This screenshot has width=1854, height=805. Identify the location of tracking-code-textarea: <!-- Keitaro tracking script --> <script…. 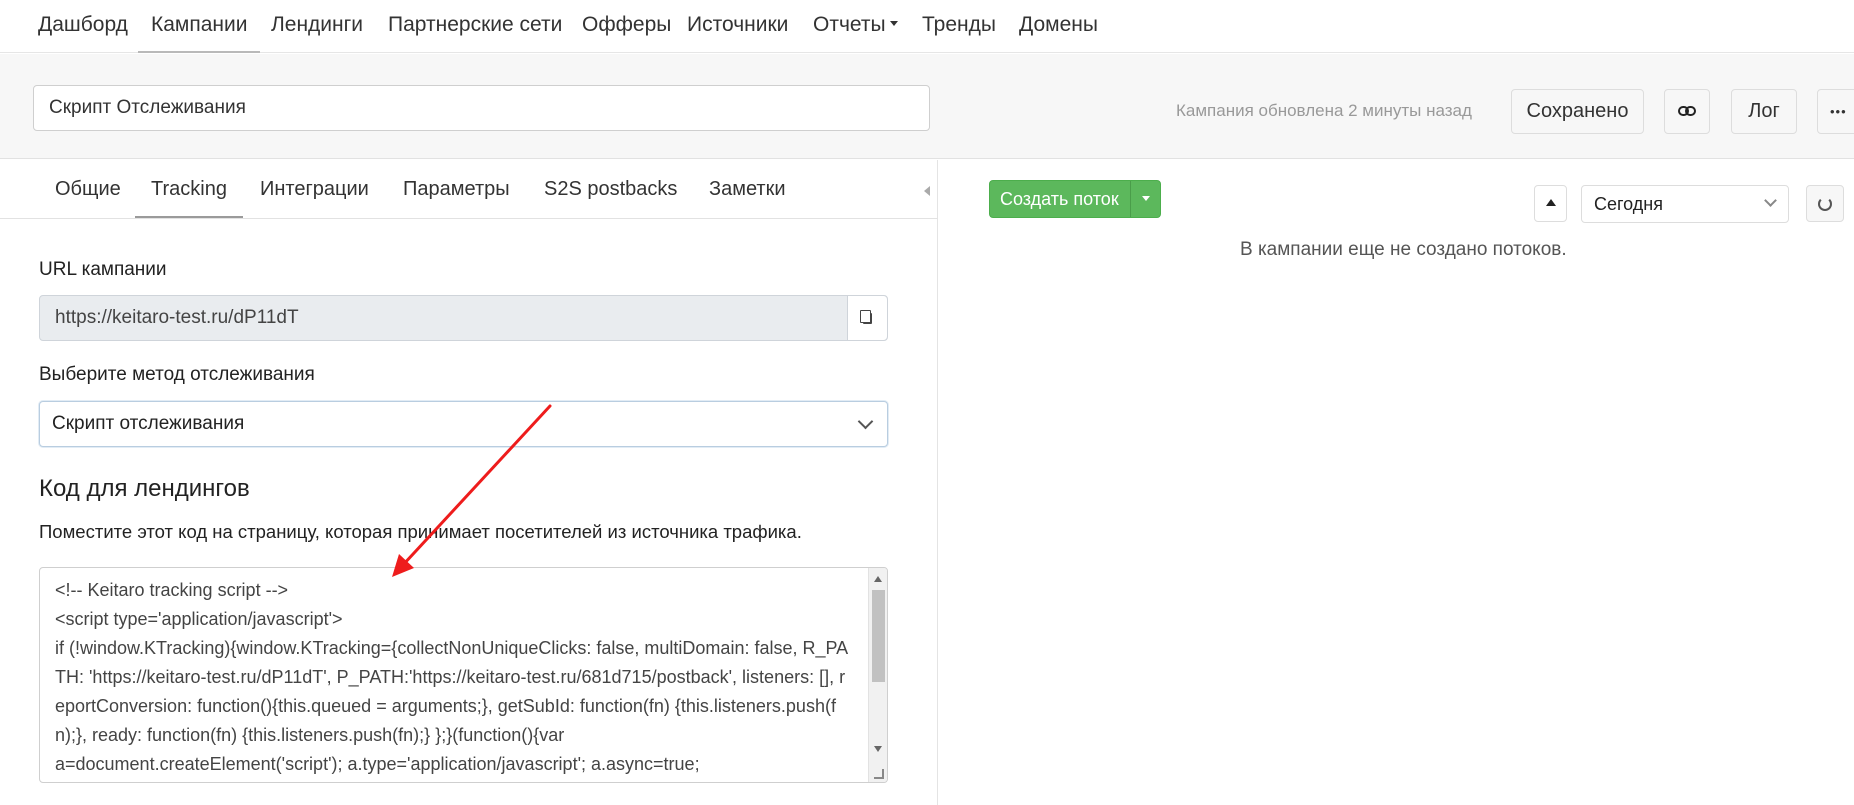
(463, 675).